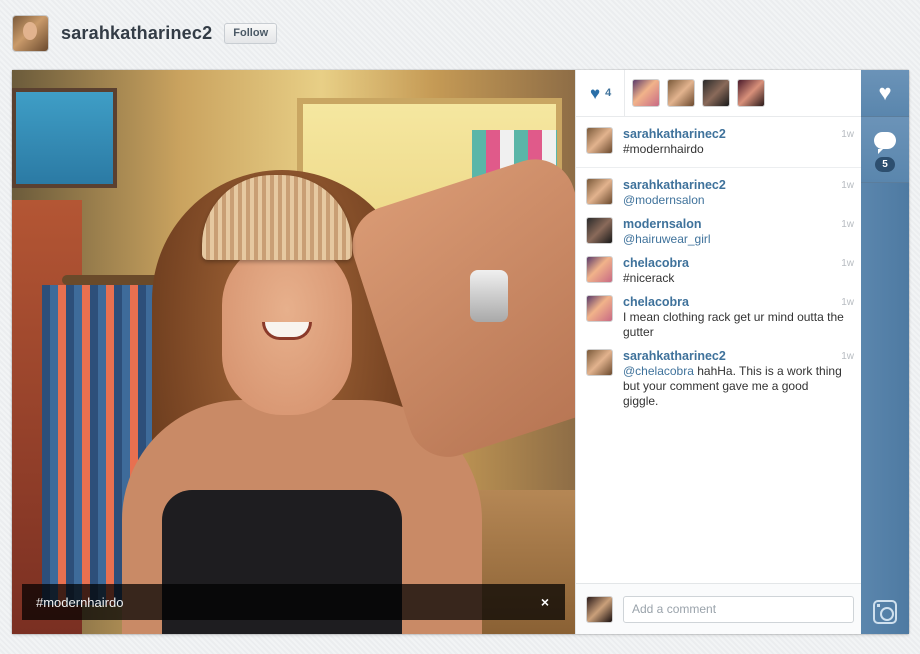 The image size is (920, 654). Describe the element at coordinates (649, 278) in the screenshot. I see `comment-body: #nicerack` at that location.